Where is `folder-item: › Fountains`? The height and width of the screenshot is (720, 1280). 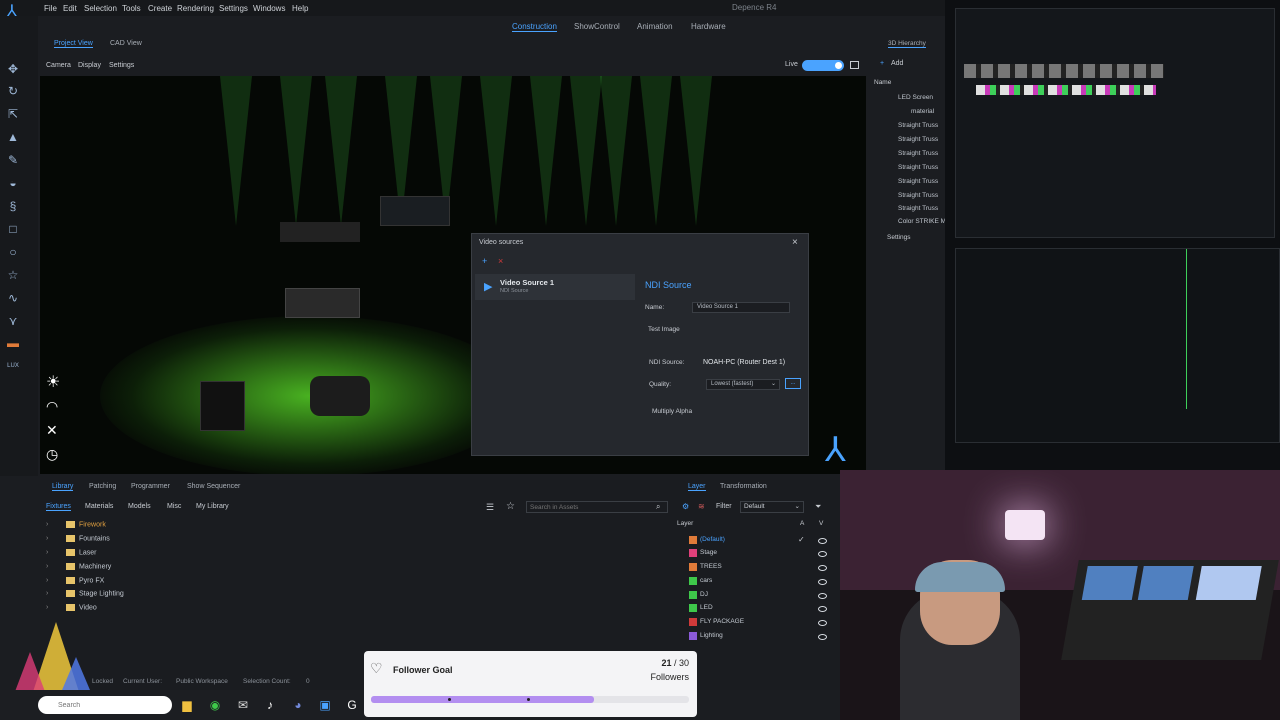 folder-item: › Fountains is located at coordinates (78, 538).